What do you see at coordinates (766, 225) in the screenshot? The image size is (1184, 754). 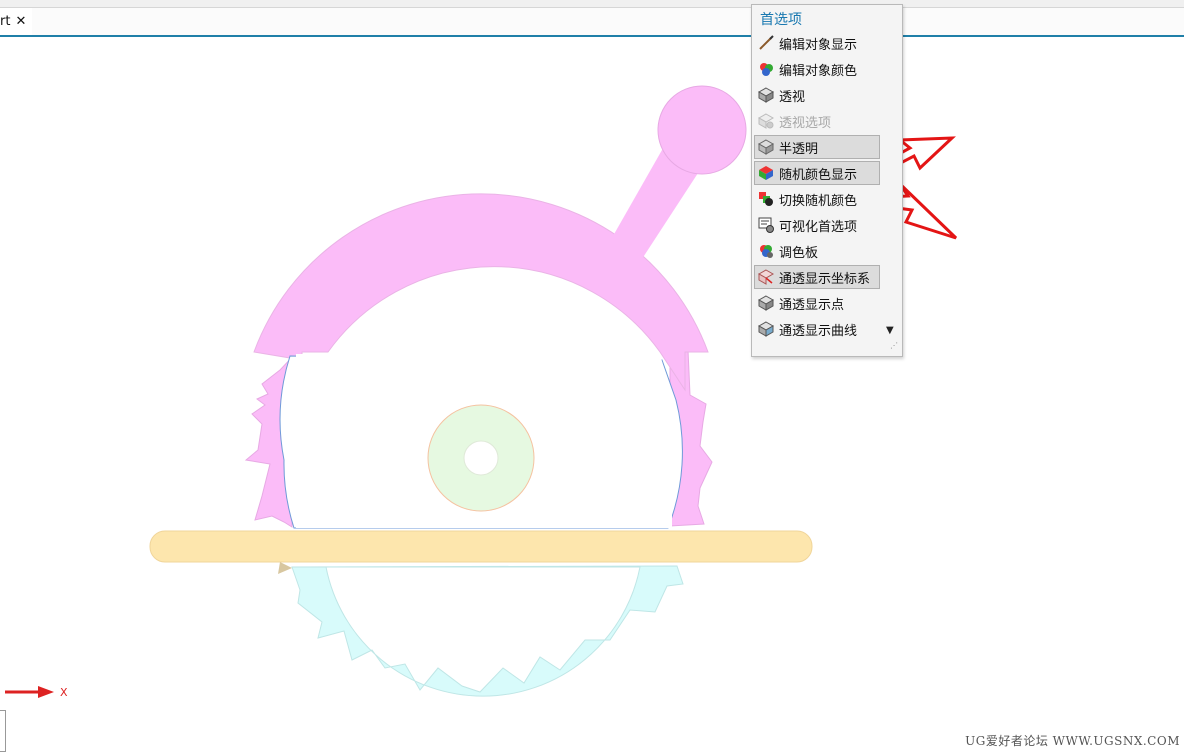 I see `visualization-prefs-icon` at bounding box center [766, 225].